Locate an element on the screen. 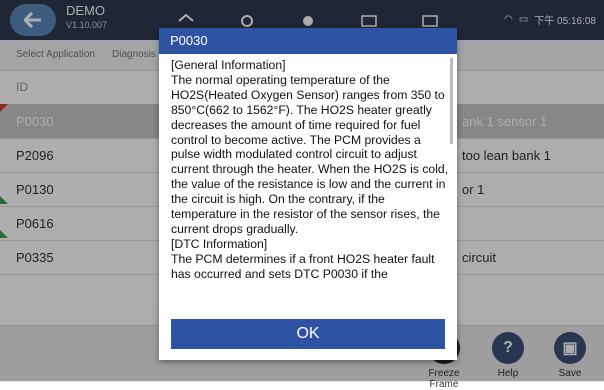 This screenshot has height=390, width=604. dialog-scrollbar is located at coordinates (451, 101).